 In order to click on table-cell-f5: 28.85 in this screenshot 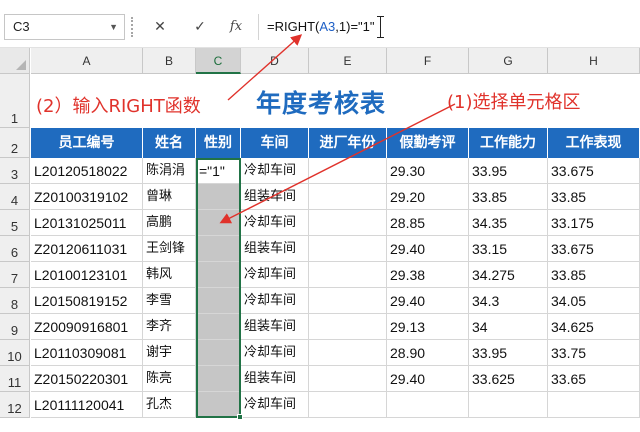, I will do `click(428, 223)`.